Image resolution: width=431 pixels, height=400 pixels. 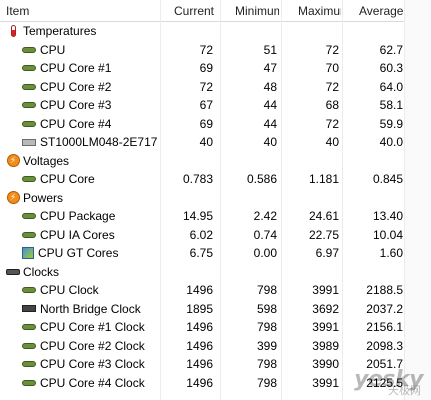 What do you see at coordinates (261, 179) in the screenshot?
I see `minimum-value: 0.586` at bounding box center [261, 179].